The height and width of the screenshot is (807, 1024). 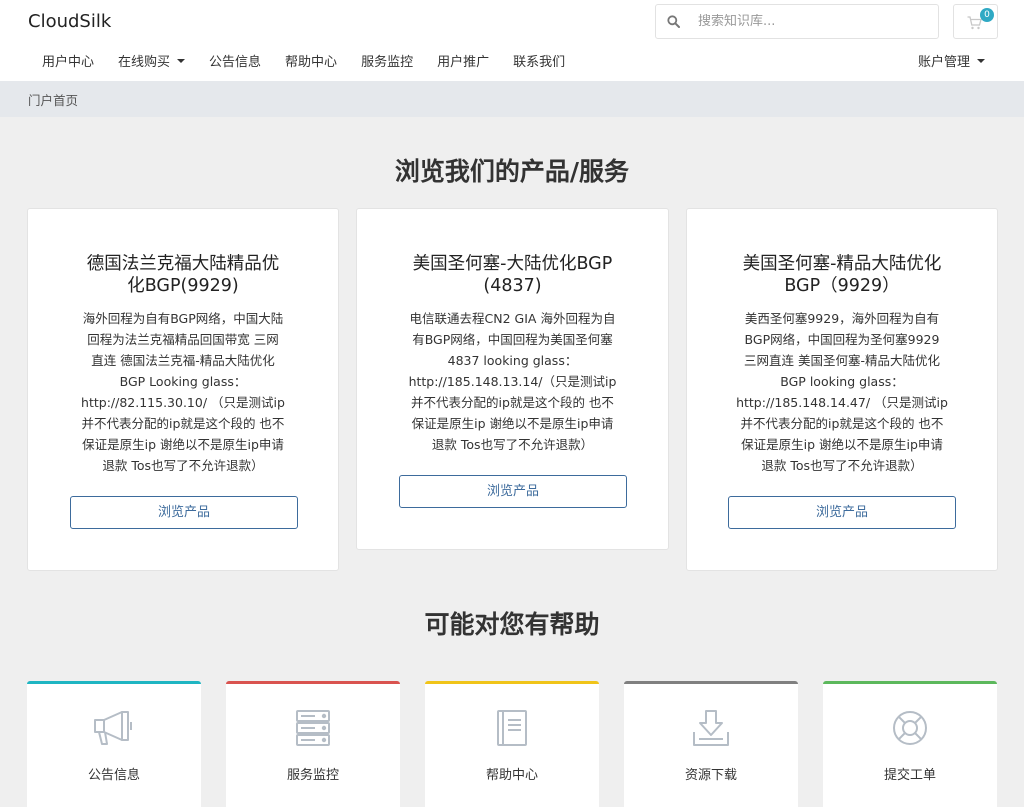 I want to click on lifebuoy-icon, so click(x=910, y=728).